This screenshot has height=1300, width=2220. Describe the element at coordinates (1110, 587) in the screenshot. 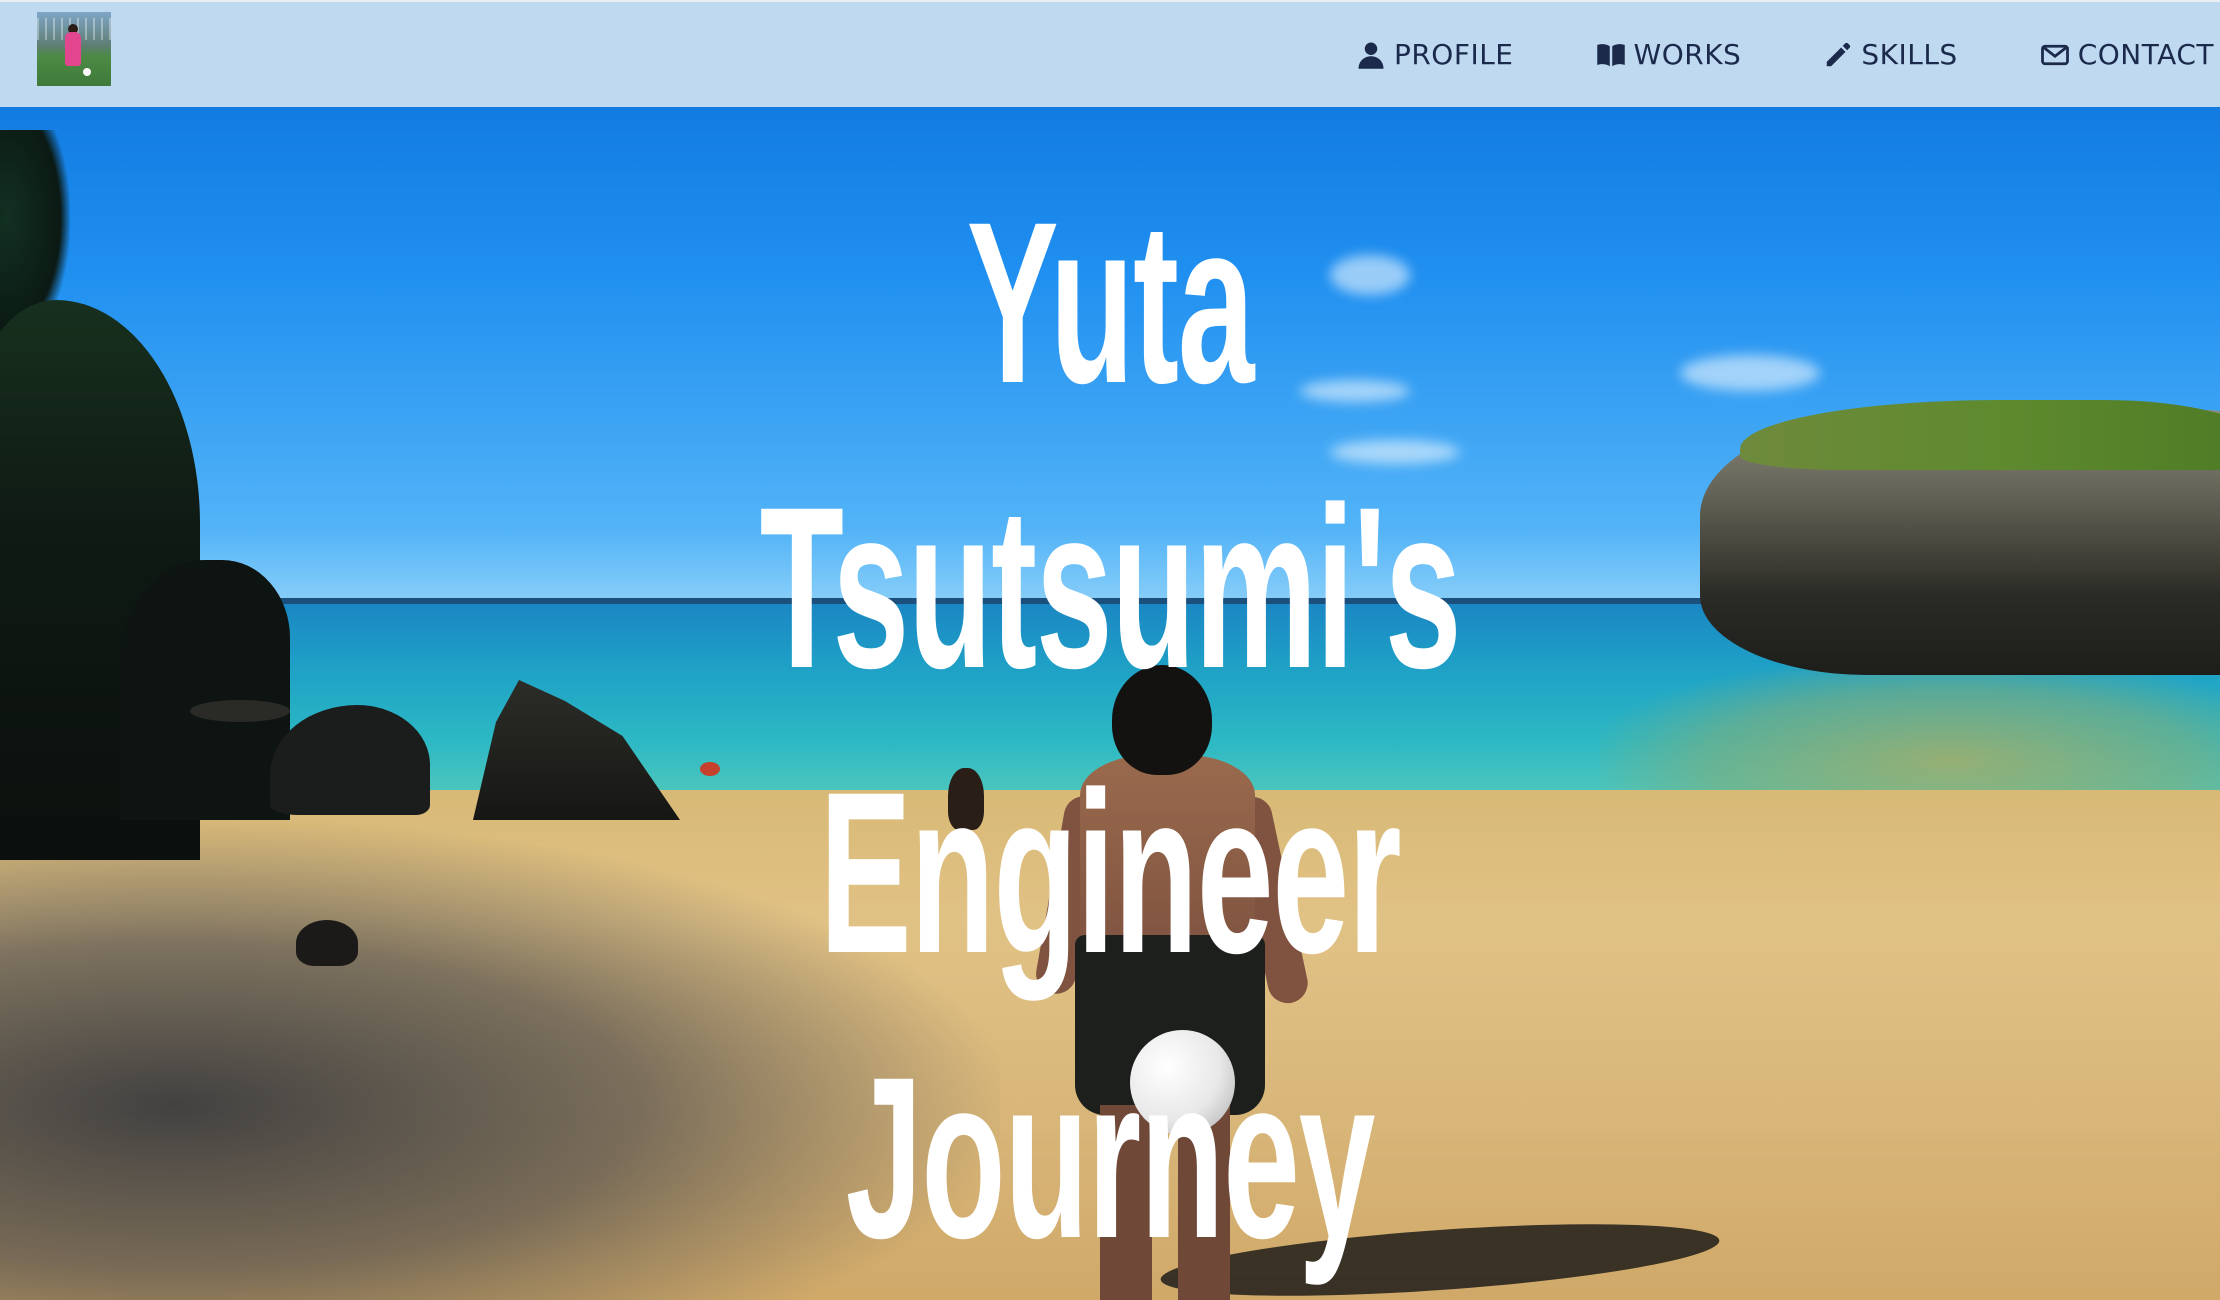

I see `hero-title-line: Tsutsumi's` at that location.